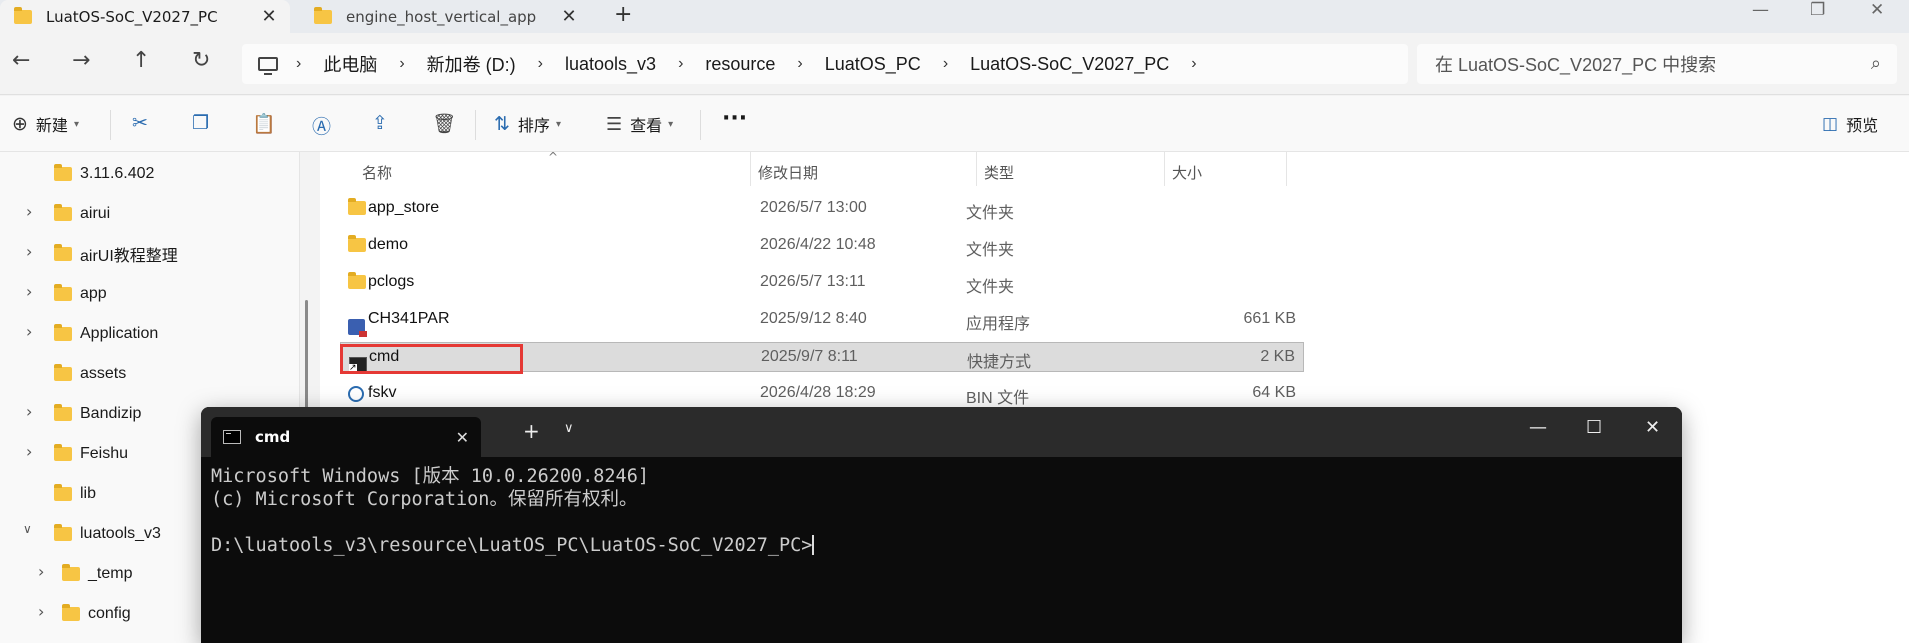 The width and height of the screenshot is (1909, 643). What do you see at coordinates (822, 246) in the screenshot?
I see `table-row: demo 2026/4/22 10:48 文件夹` at bounding box center [822, 246].